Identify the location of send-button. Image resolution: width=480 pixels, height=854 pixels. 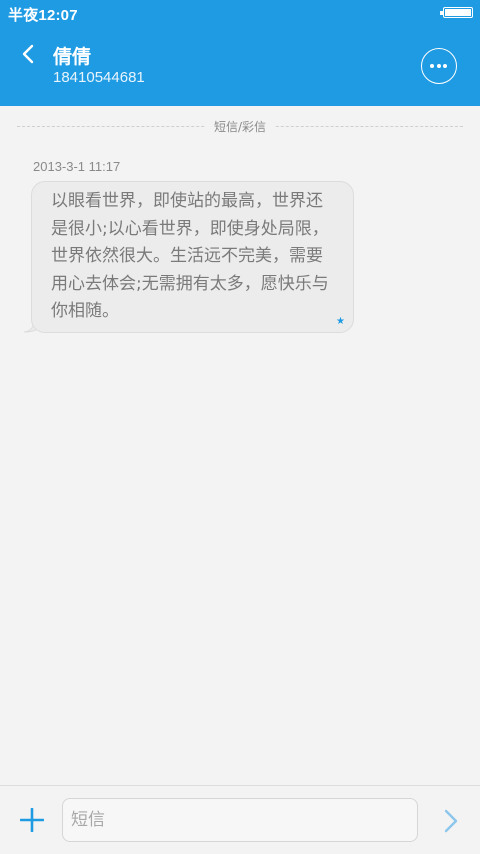
(451, 821).